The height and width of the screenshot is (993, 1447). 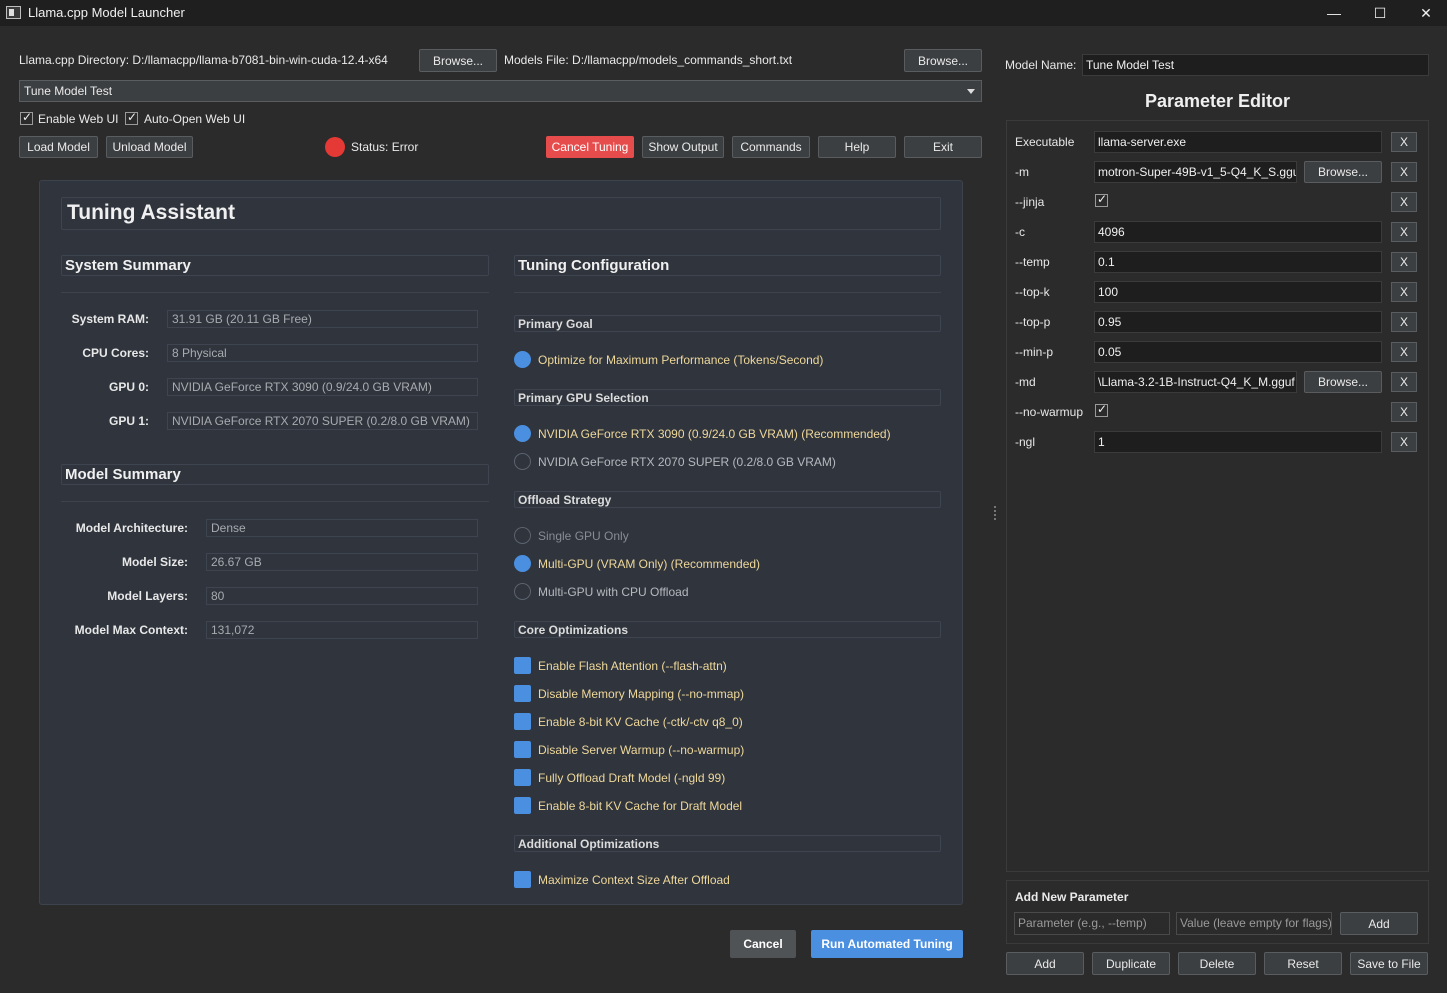 I want to click on load-model-button: Load Model, so click(x=58, y=147).